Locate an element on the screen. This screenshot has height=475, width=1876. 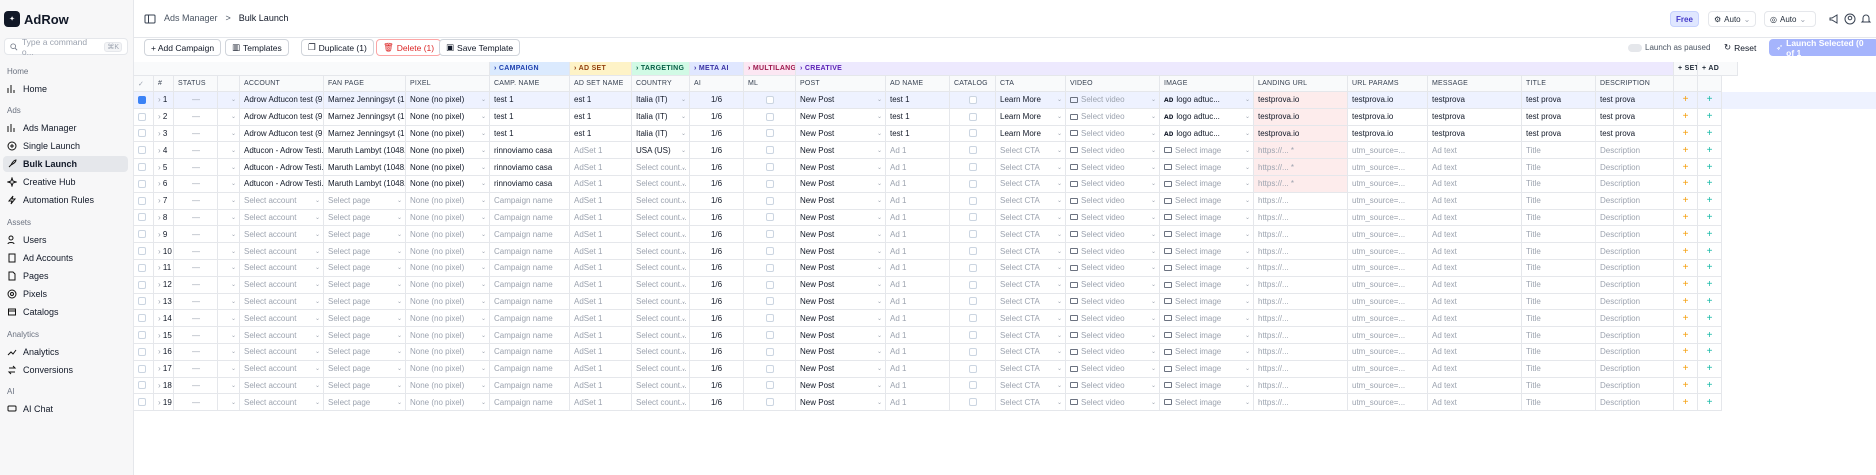
cell-country: Select count... ⌄ is located at coordinates (661, 184).